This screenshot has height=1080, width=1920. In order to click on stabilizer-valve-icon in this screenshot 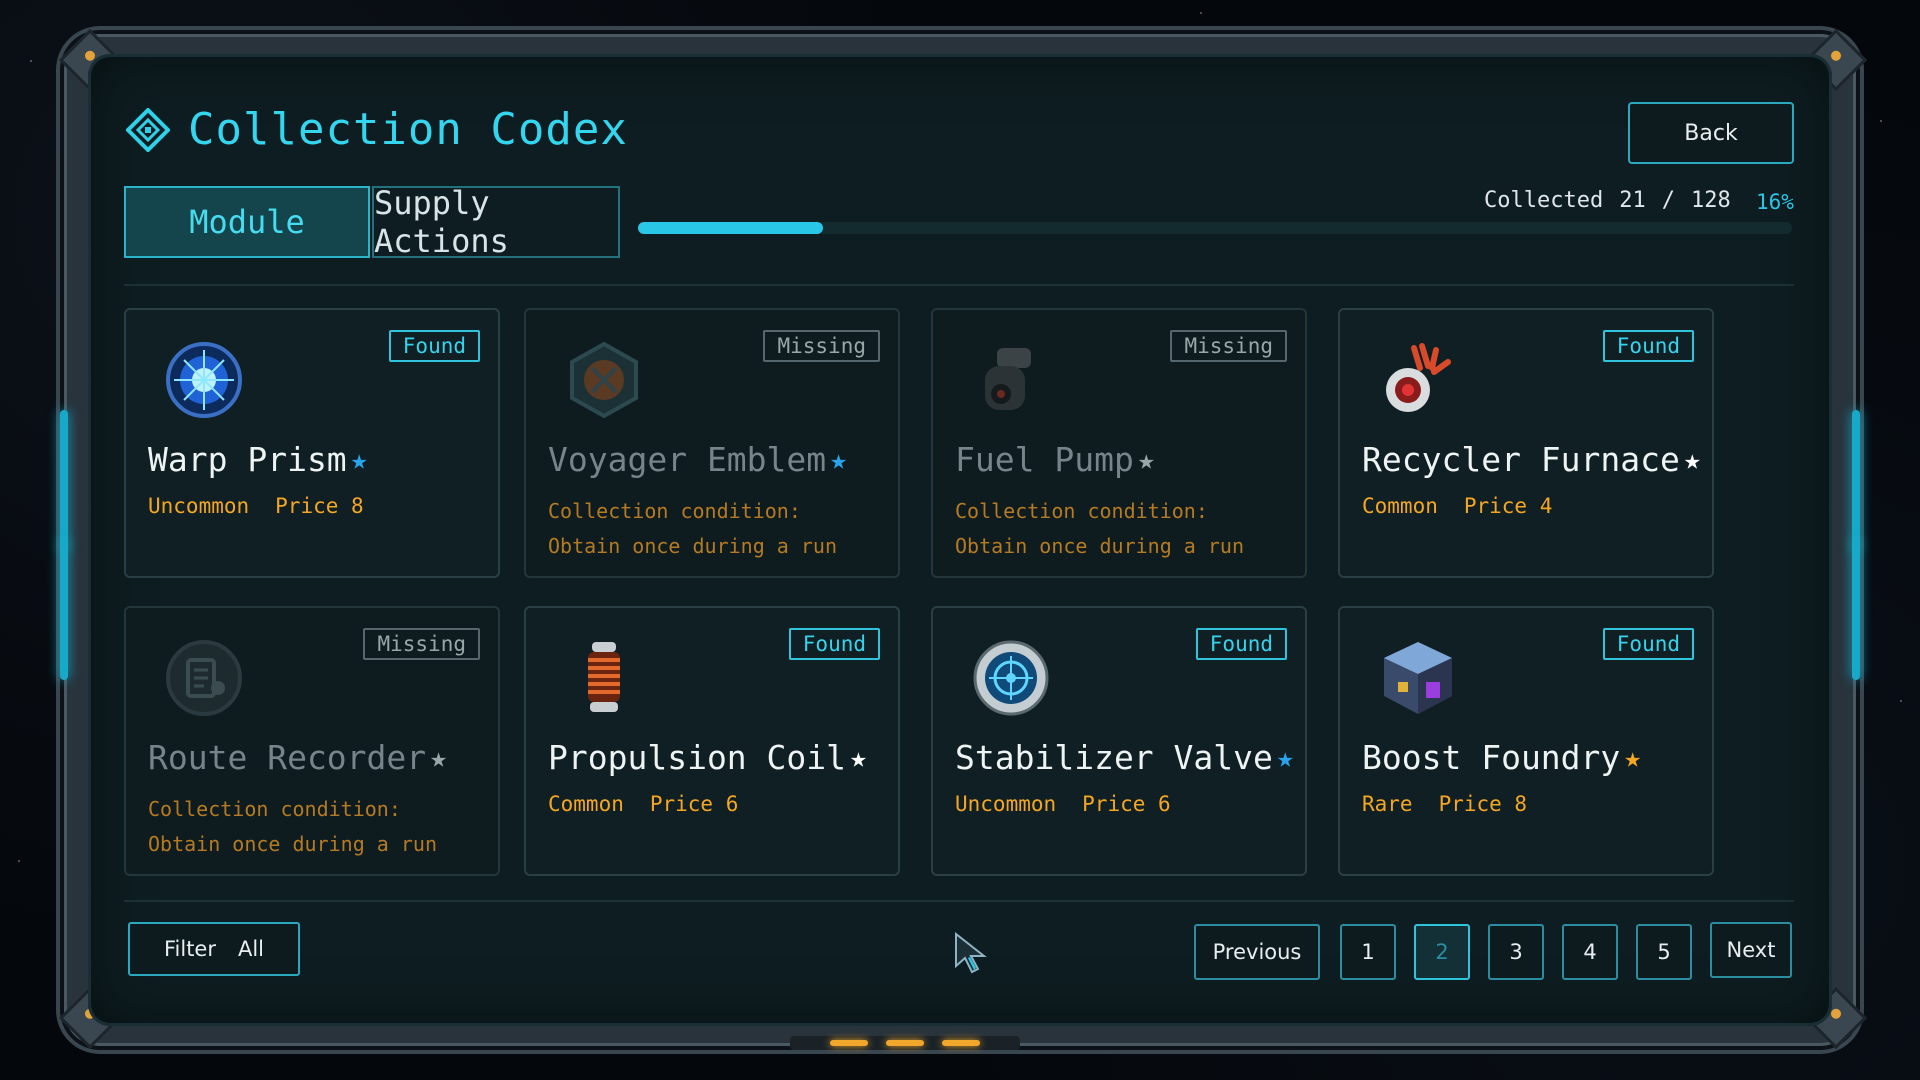, I will do `click(1011, 678)`.